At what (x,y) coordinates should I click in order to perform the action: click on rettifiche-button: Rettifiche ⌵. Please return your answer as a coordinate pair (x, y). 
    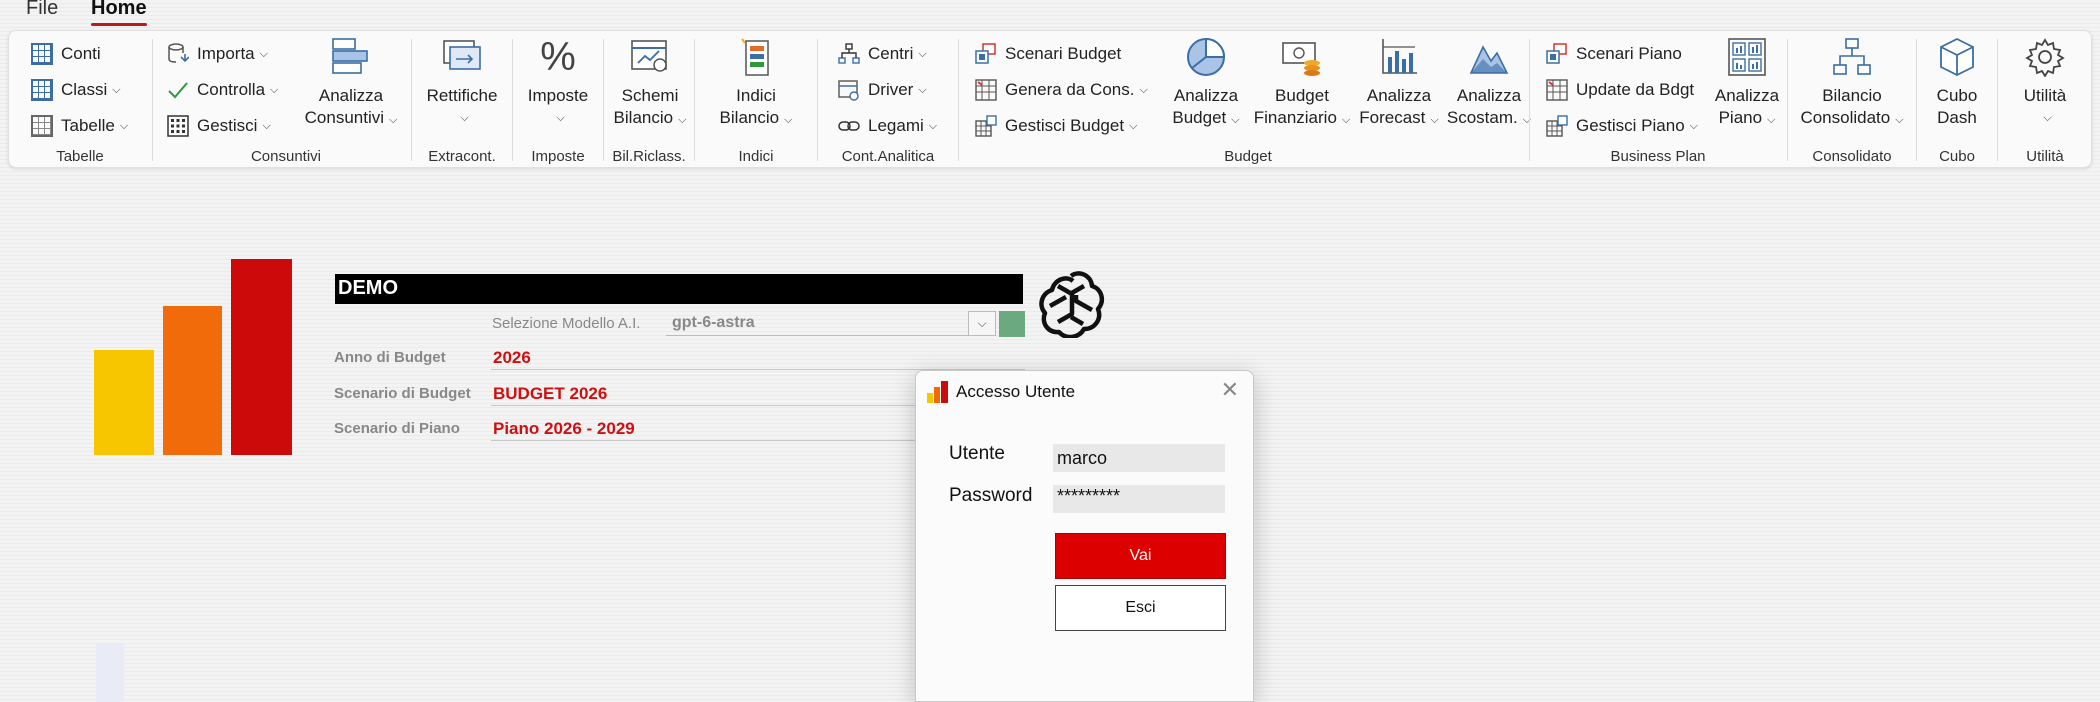
    Looking at the image, I should click on (462, 83).